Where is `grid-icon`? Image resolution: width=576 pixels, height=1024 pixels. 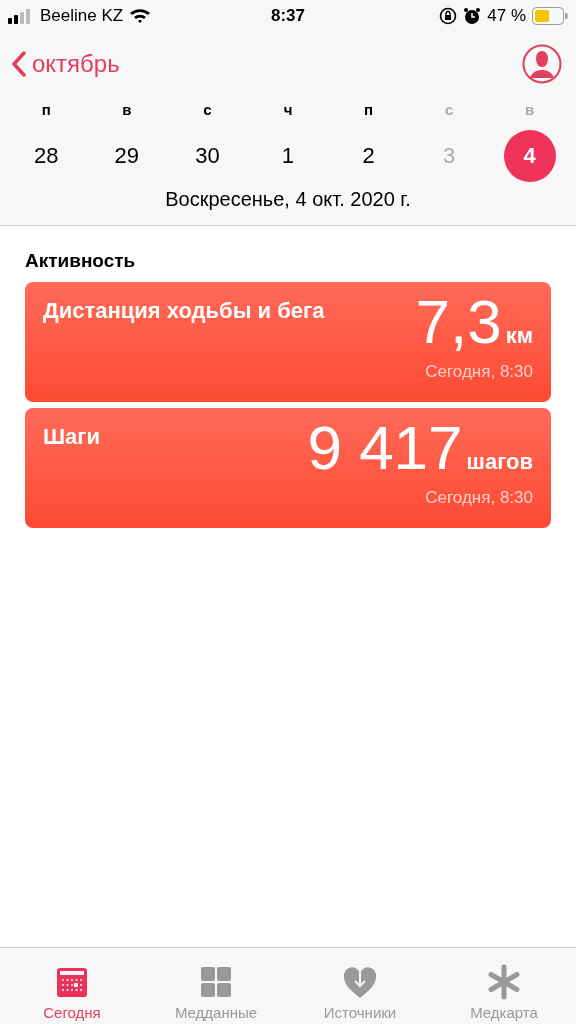
grid-icon is located at coordinates (216, 982).